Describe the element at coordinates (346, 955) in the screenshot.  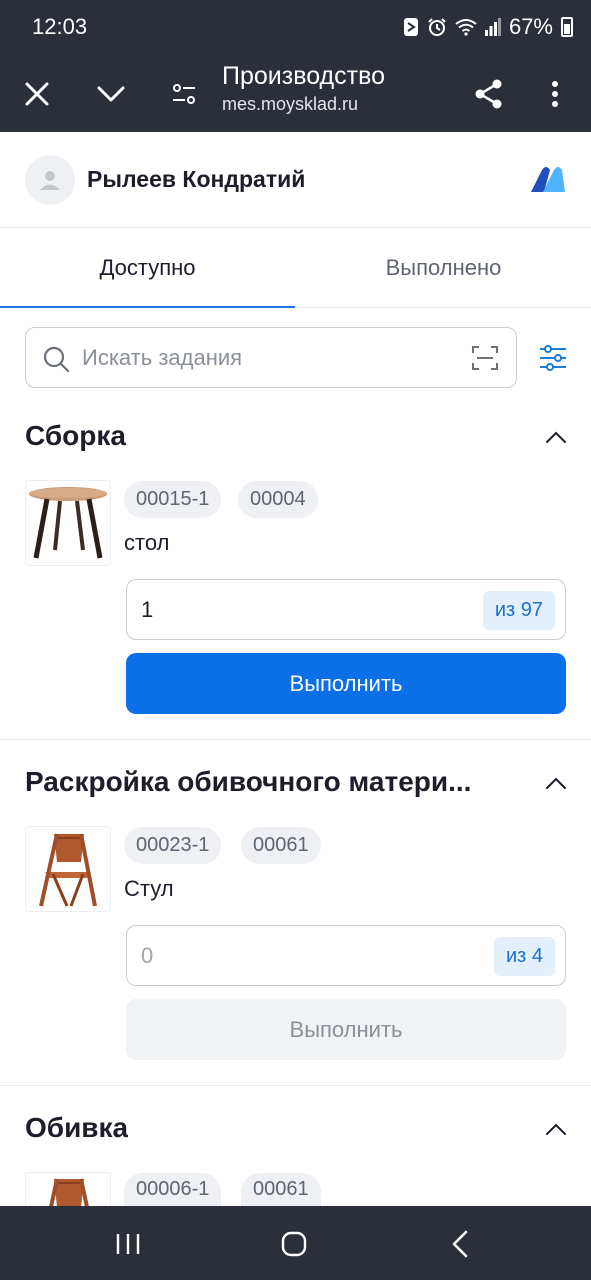
I see `quantity-input: 0 из 4` at that location.